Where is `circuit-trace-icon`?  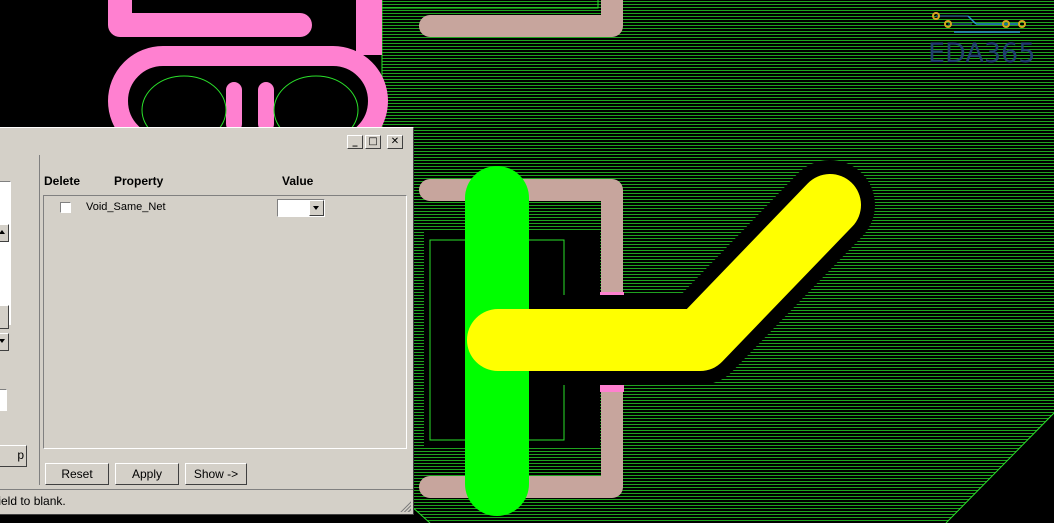 circuit-trace-icon is located at coordinates (979, 22).